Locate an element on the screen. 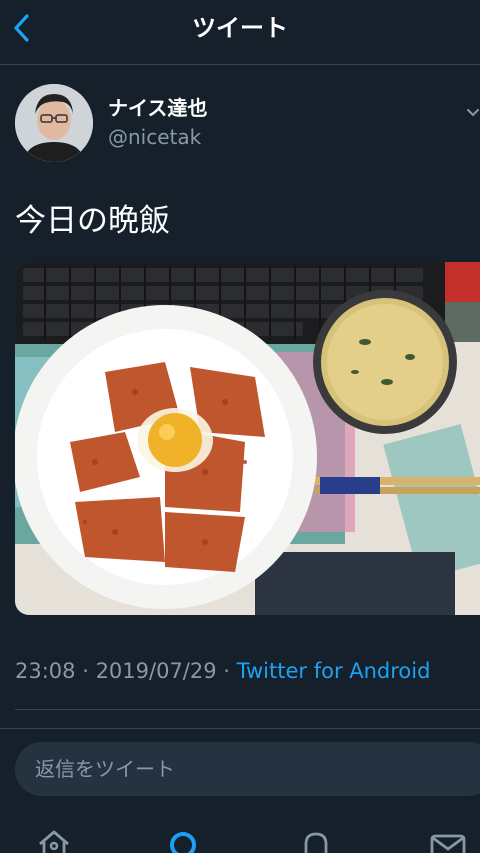 This screenshot has width=480, height=853. reply-input: 返信をツイート is located at coordinates (247, 769).